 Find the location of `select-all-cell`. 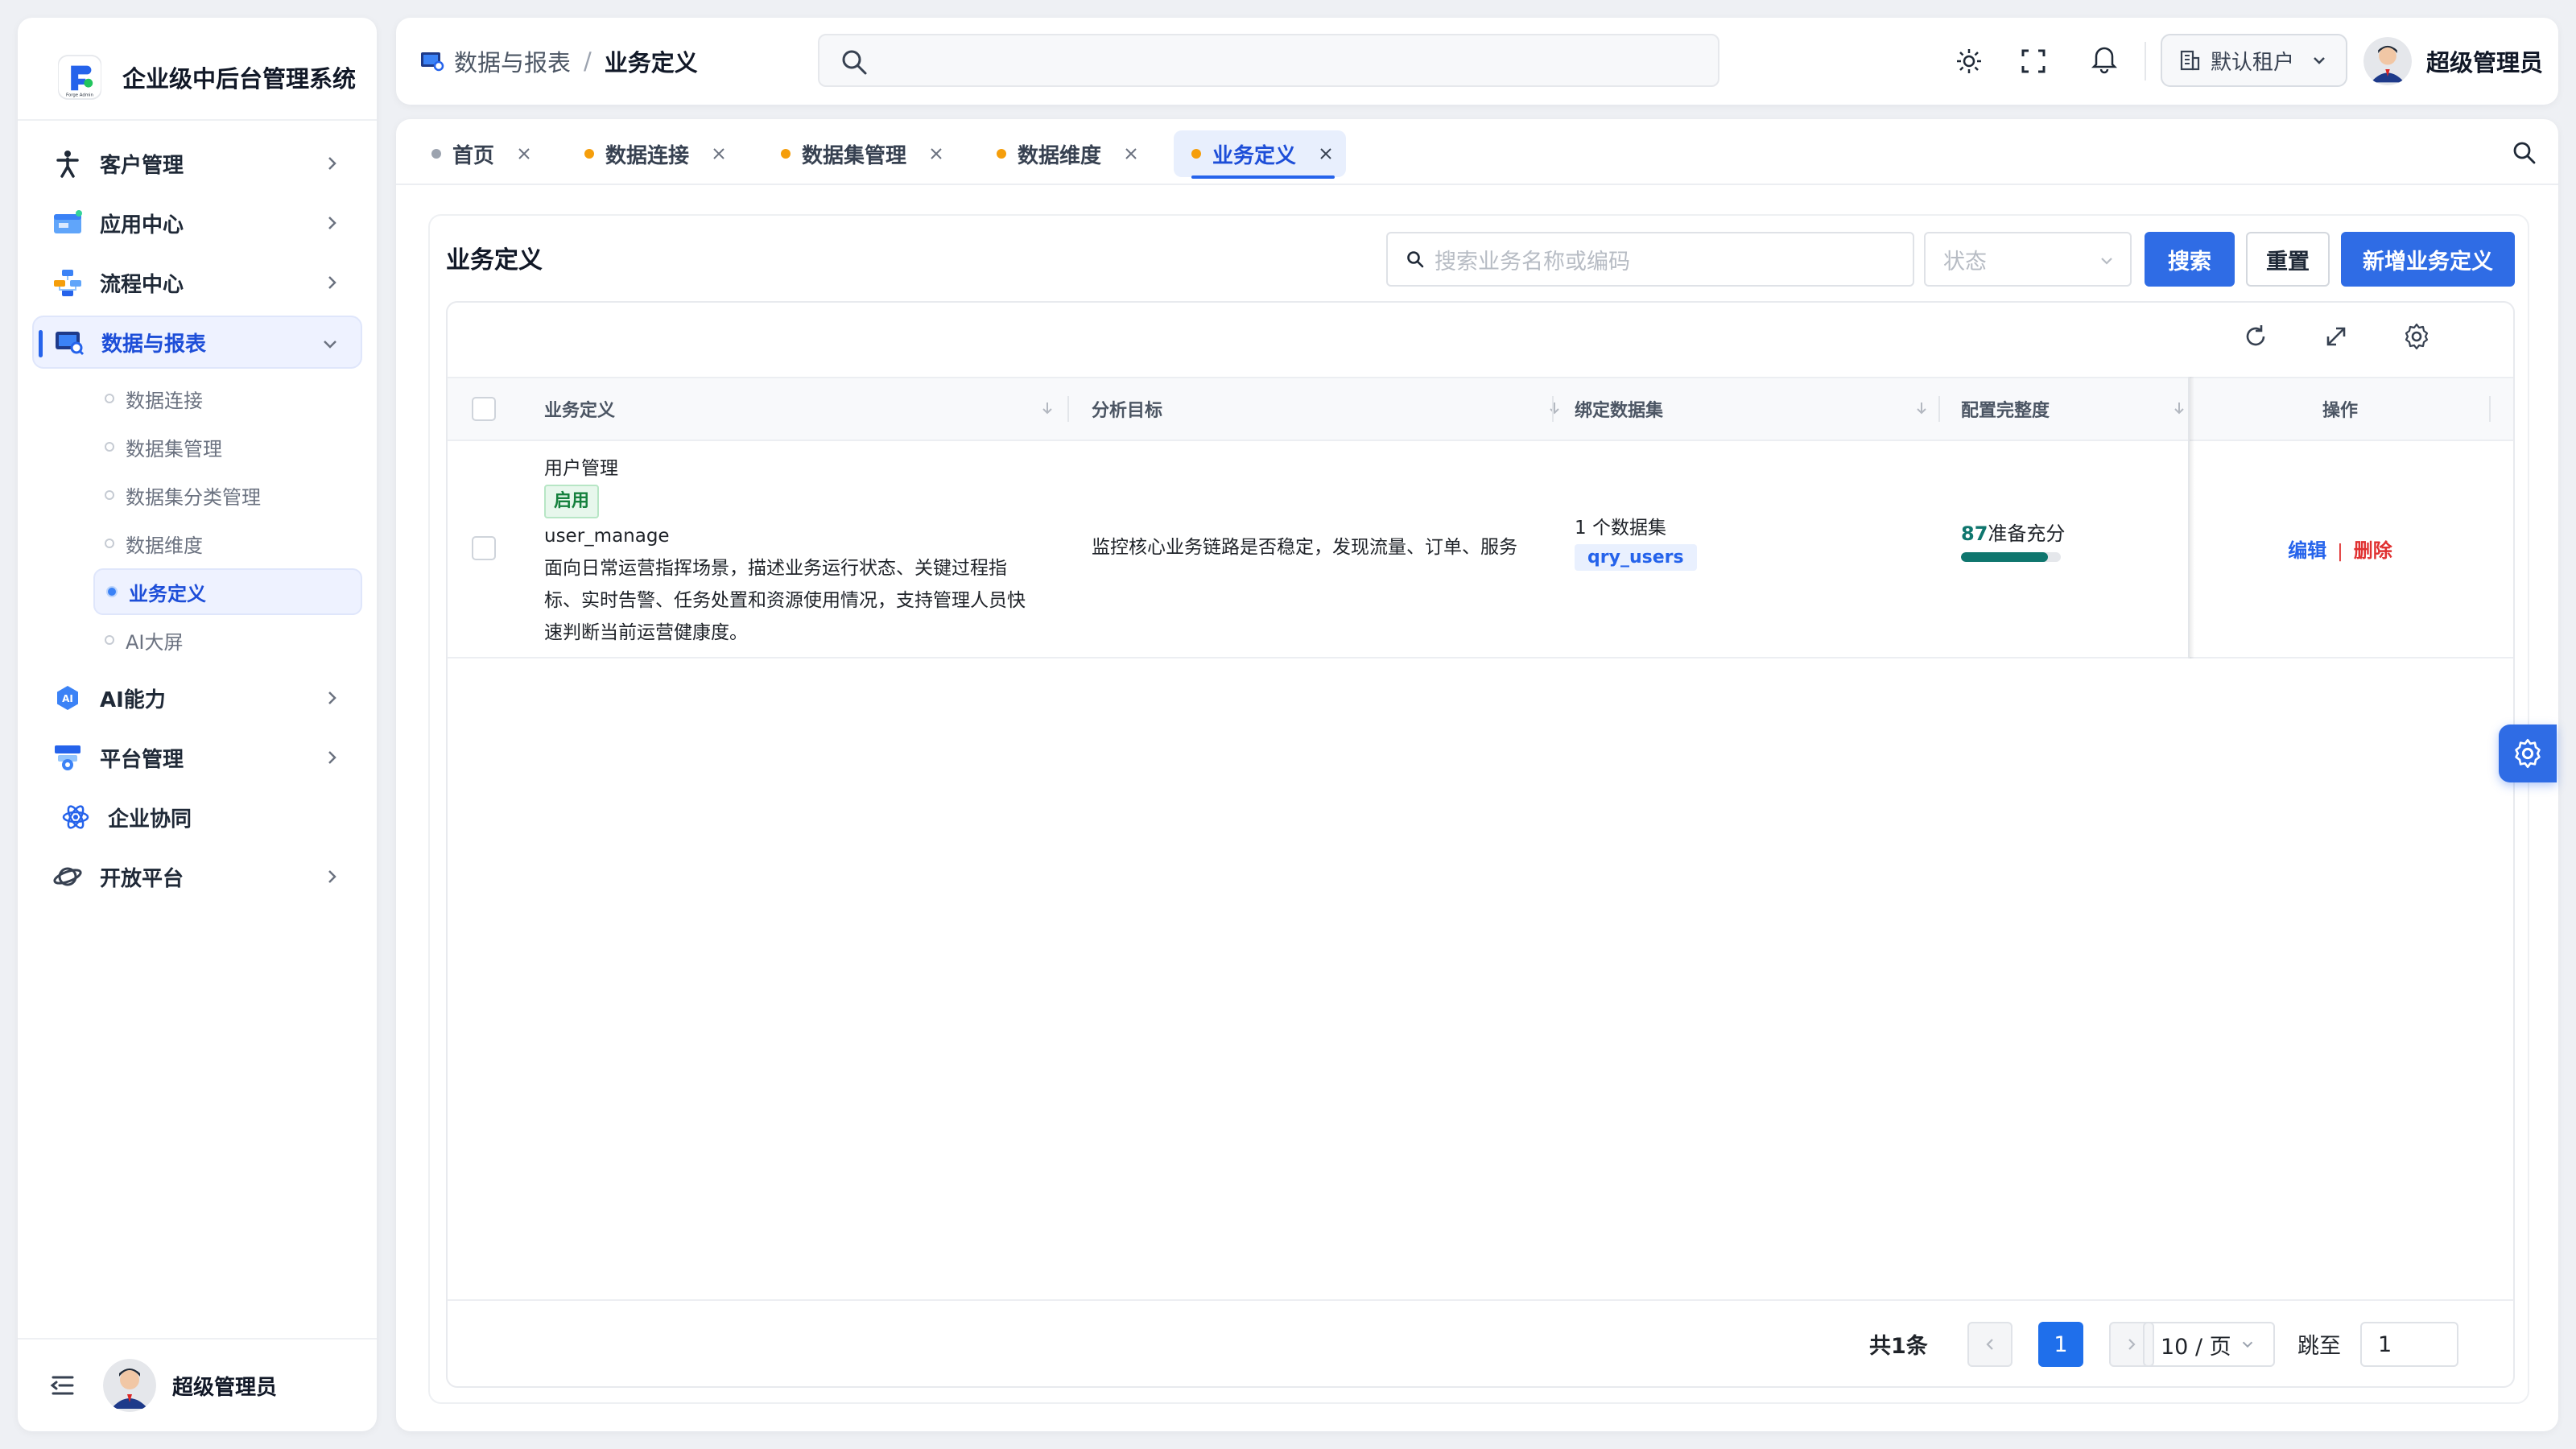

select-all-cell is located at coordinates (488, 409).